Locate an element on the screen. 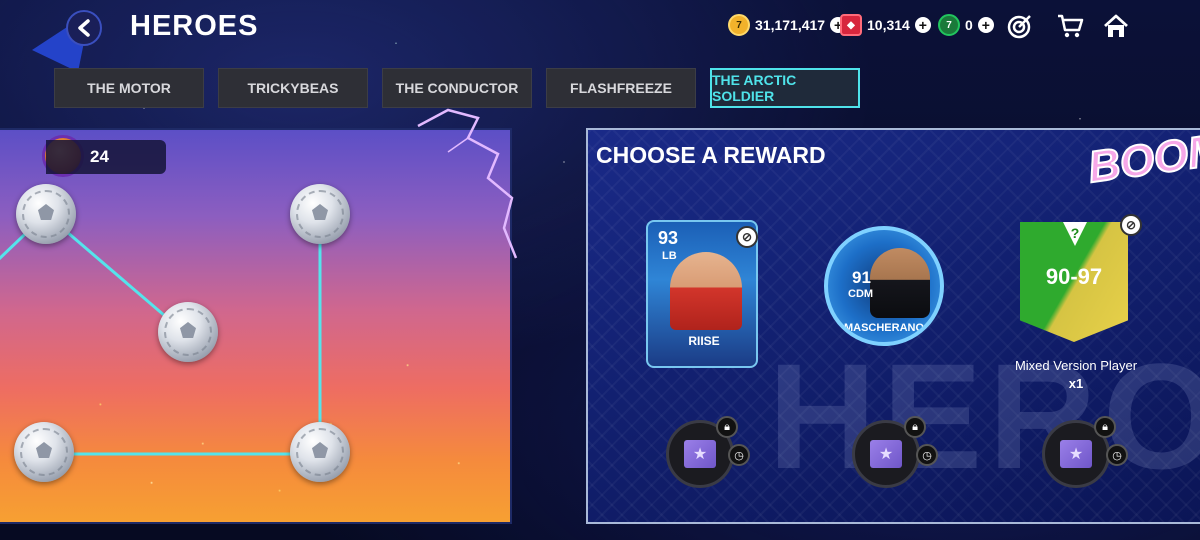 The height and width of the screenshot is (540, 1200). tab-the-conductor: THE CONDUCTOR is located at coordinates (457, 88).